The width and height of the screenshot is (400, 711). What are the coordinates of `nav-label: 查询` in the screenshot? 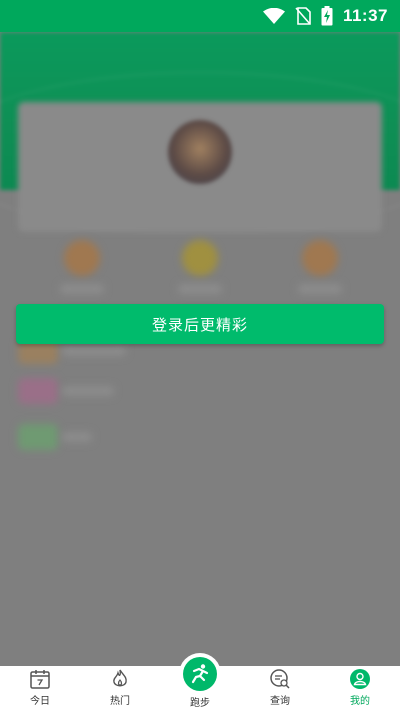 It's located at (280, 701).